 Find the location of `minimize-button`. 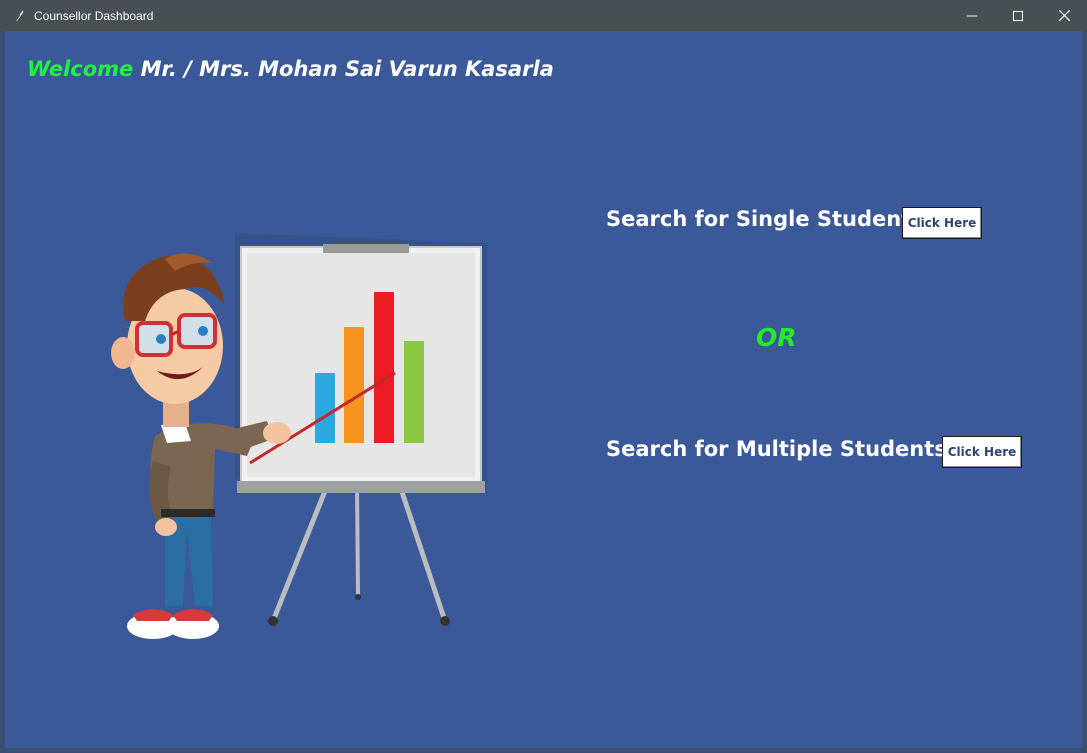

minimize-button is located at coordinates (972, 15).